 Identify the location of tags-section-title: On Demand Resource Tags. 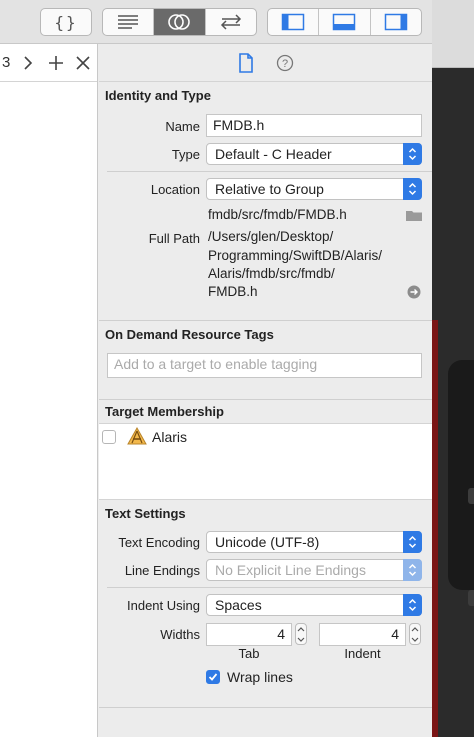
(189, 334).